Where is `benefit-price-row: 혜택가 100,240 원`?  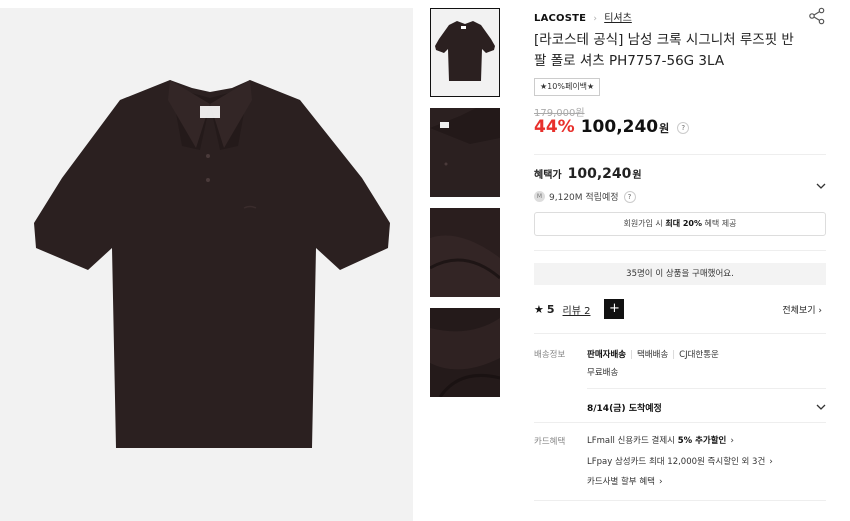 benefit-price-row: 혜택가 100,240 원 is located at coordinates (588, 174).